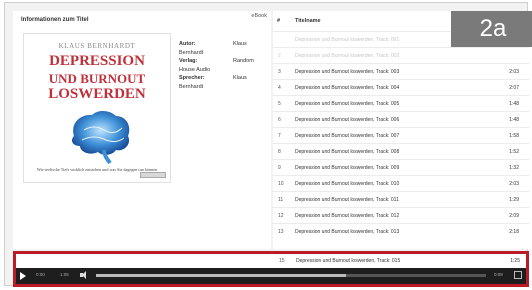 The image size is (532, 290). I want to click on metadata-key: Verlag:, so click(188, 61).